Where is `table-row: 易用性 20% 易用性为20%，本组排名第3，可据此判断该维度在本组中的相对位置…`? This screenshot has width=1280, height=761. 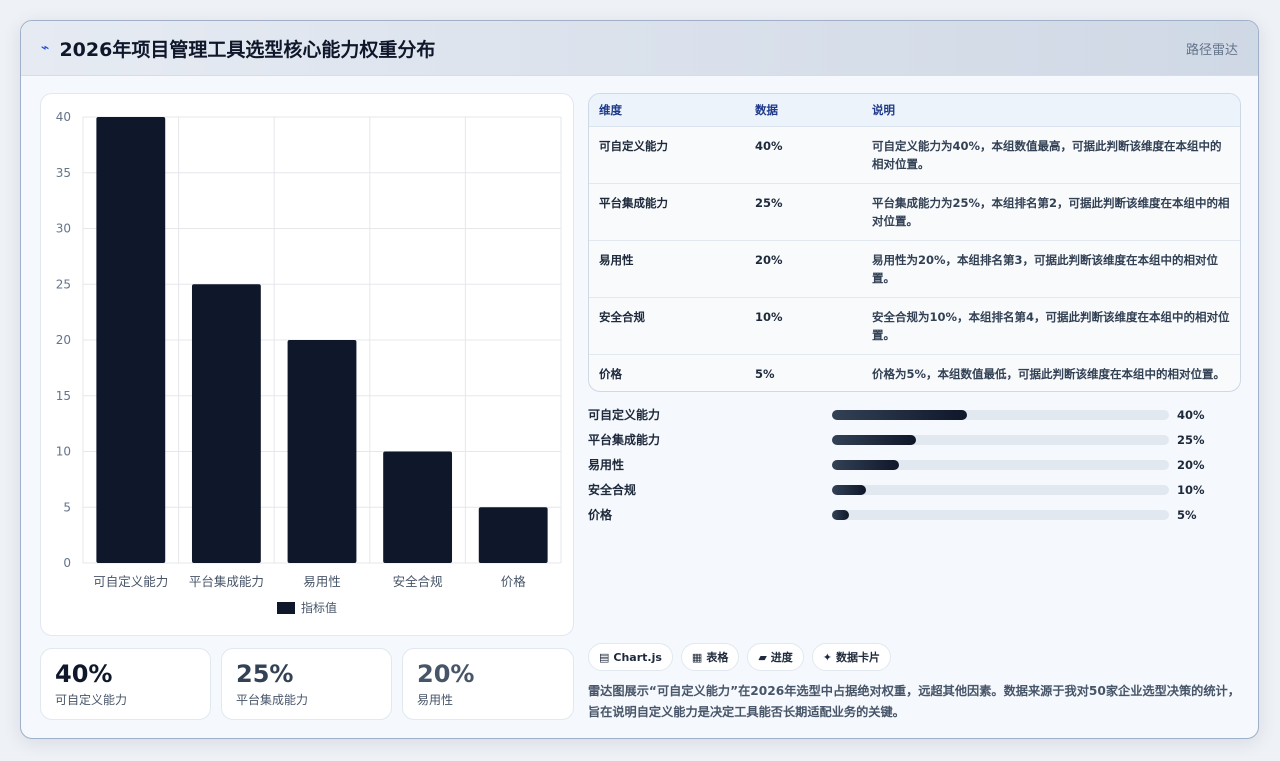
table-row: 易用性 20% 易用性为20%，本组排名第3，可据此判断该维度在本组中的相对位置… is located at coordinates (914, 269).